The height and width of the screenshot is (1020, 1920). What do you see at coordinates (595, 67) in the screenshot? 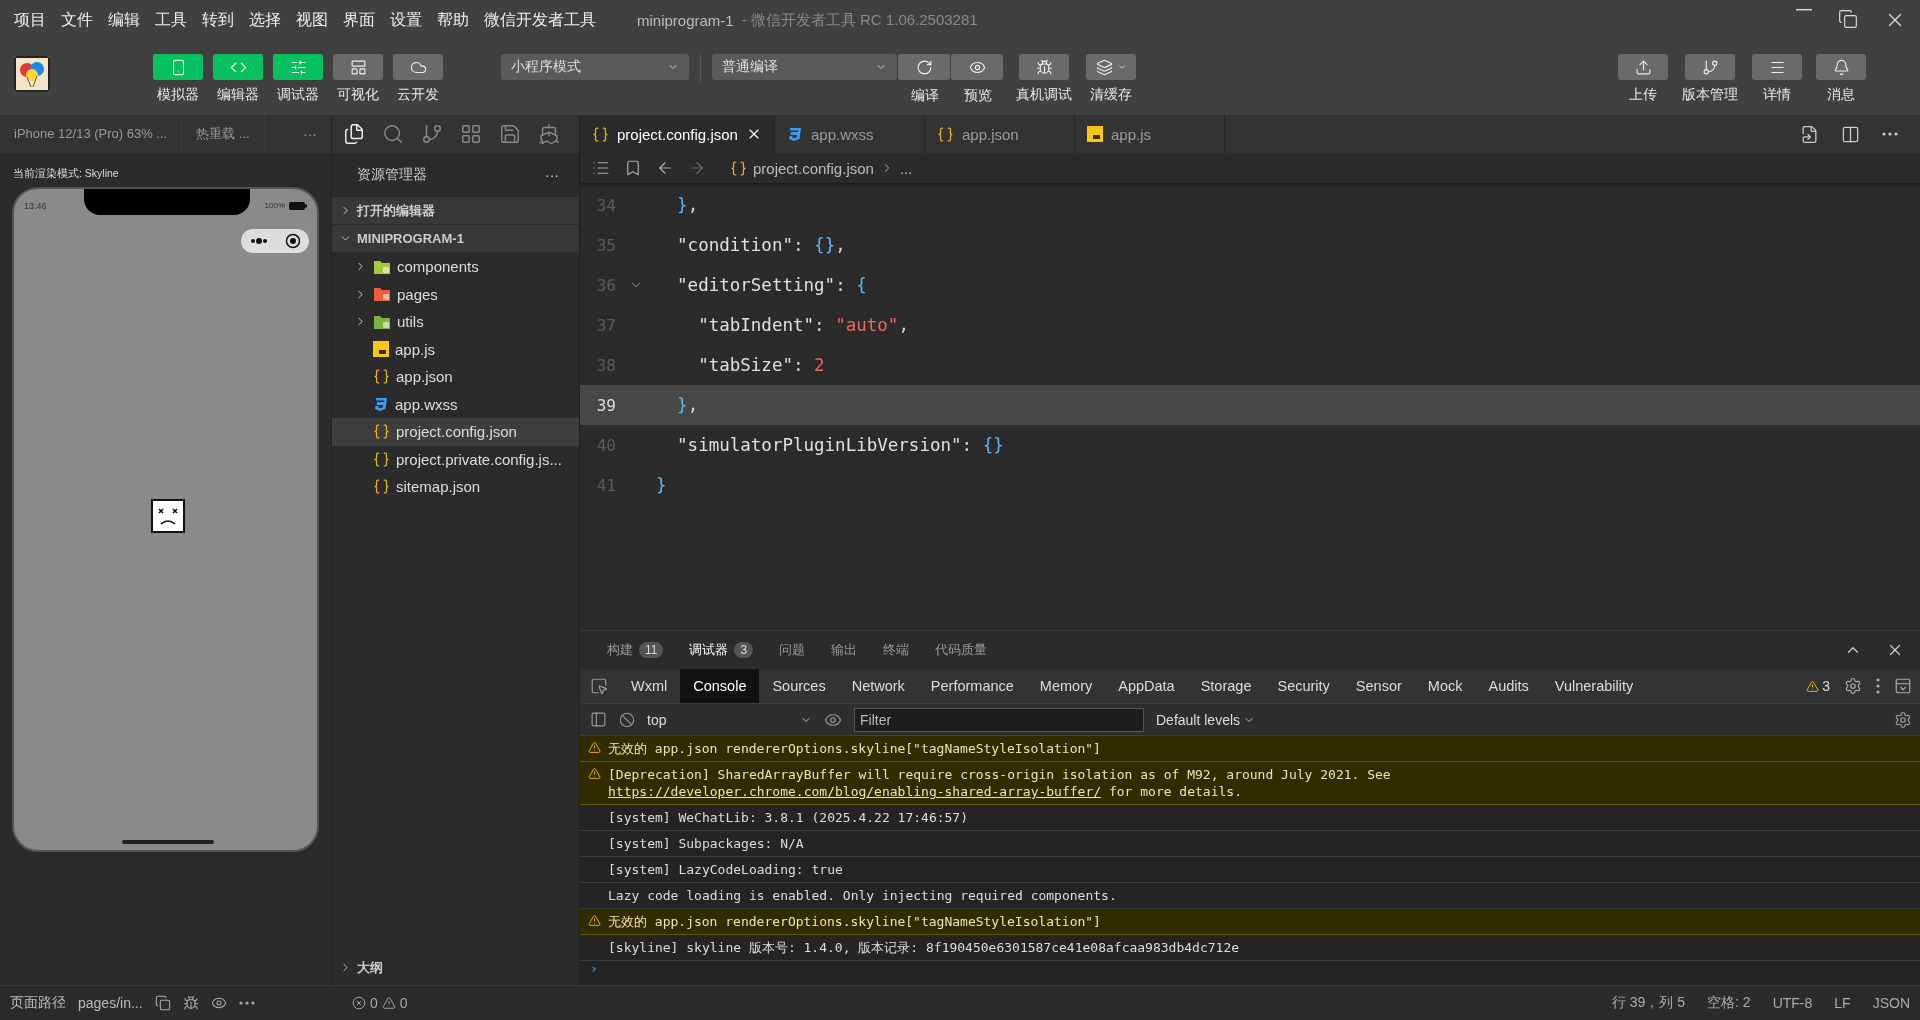
I see `mode-dropdown: 小程序模式` at bounding box center [595, 67].